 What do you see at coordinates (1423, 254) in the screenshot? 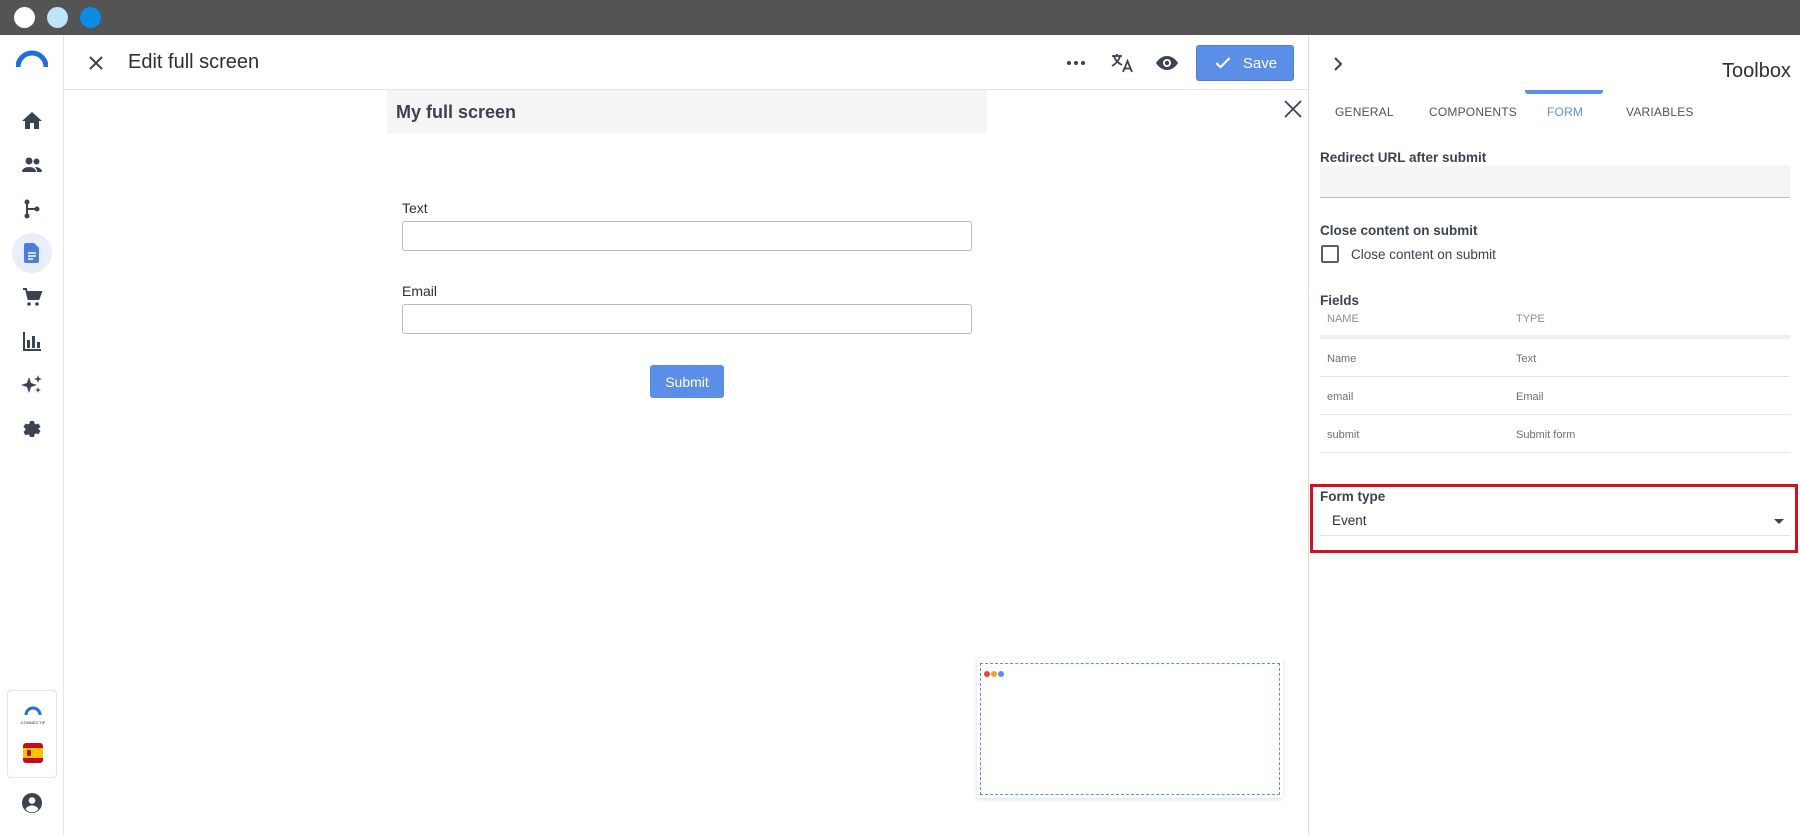
I see `close-content-checkbox-label: Close content on submit` at bounding box center [1423, 254].